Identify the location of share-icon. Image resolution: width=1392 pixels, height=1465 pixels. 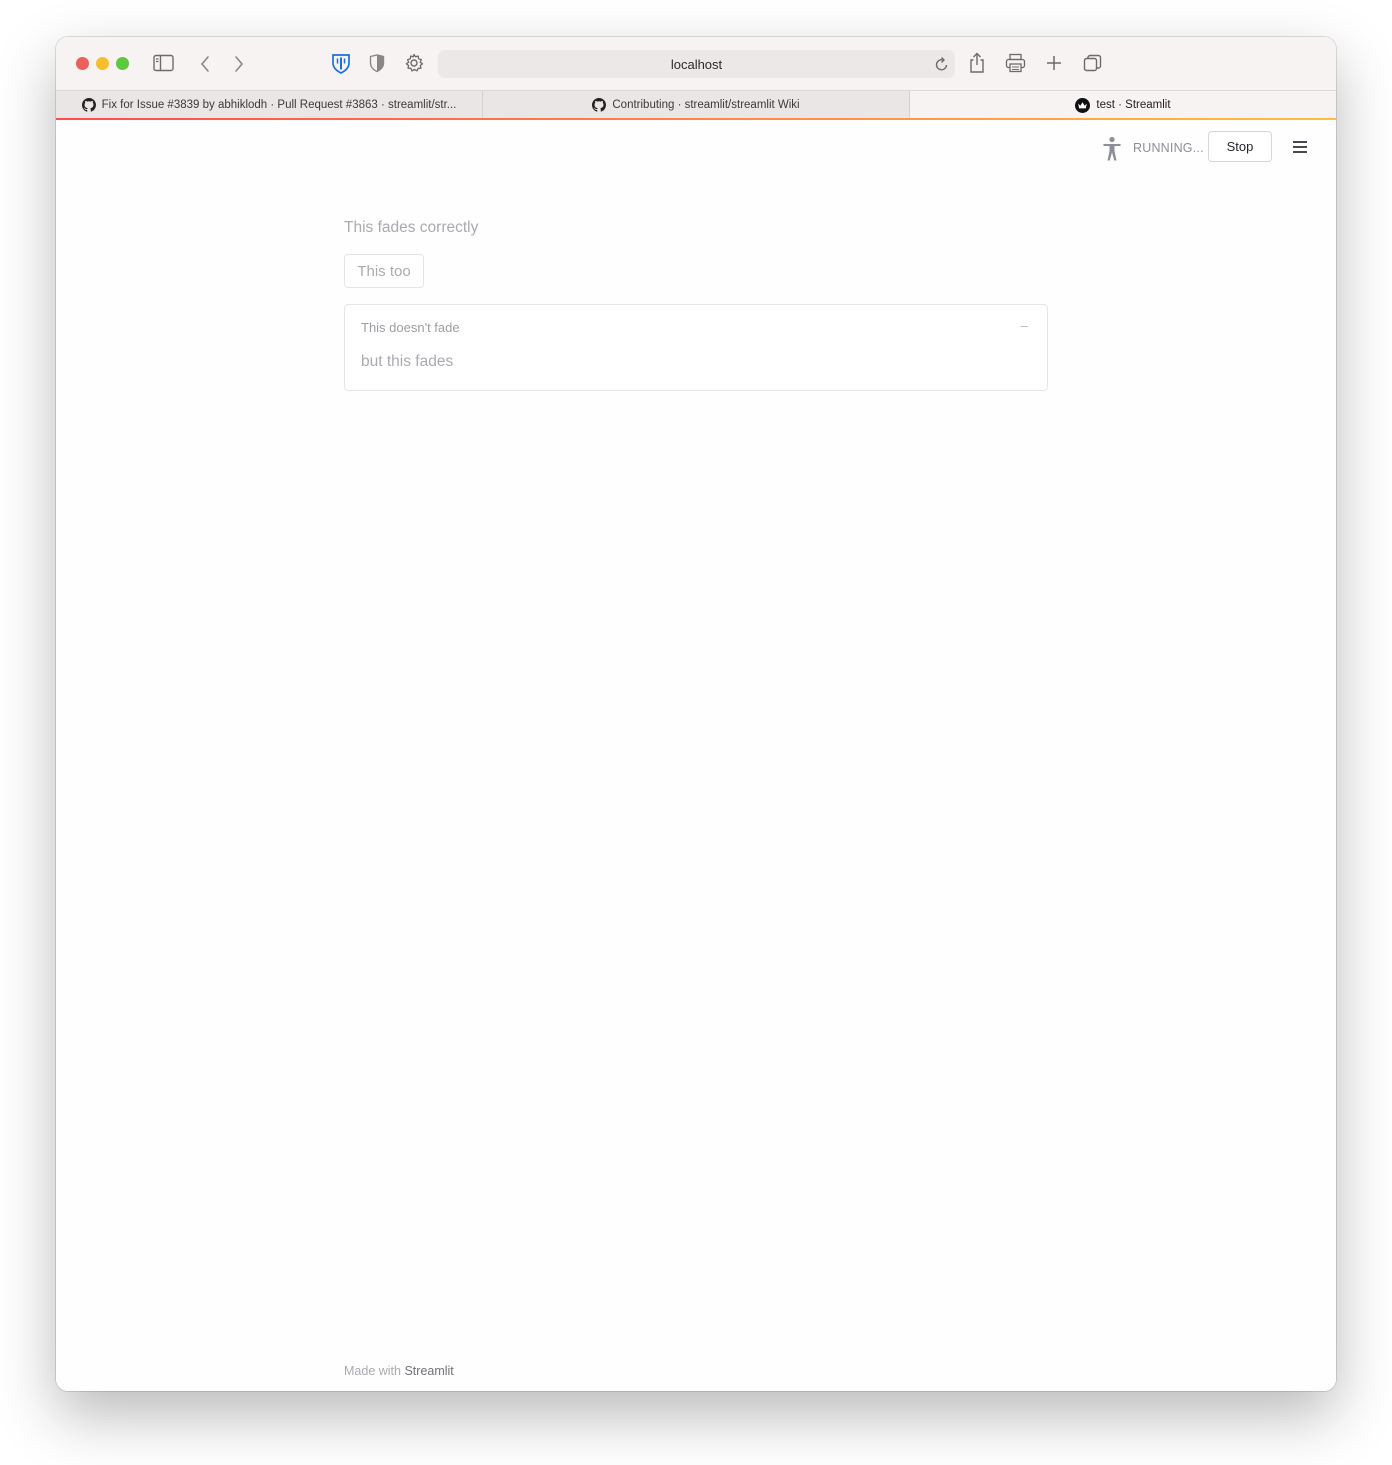
(977, 63).